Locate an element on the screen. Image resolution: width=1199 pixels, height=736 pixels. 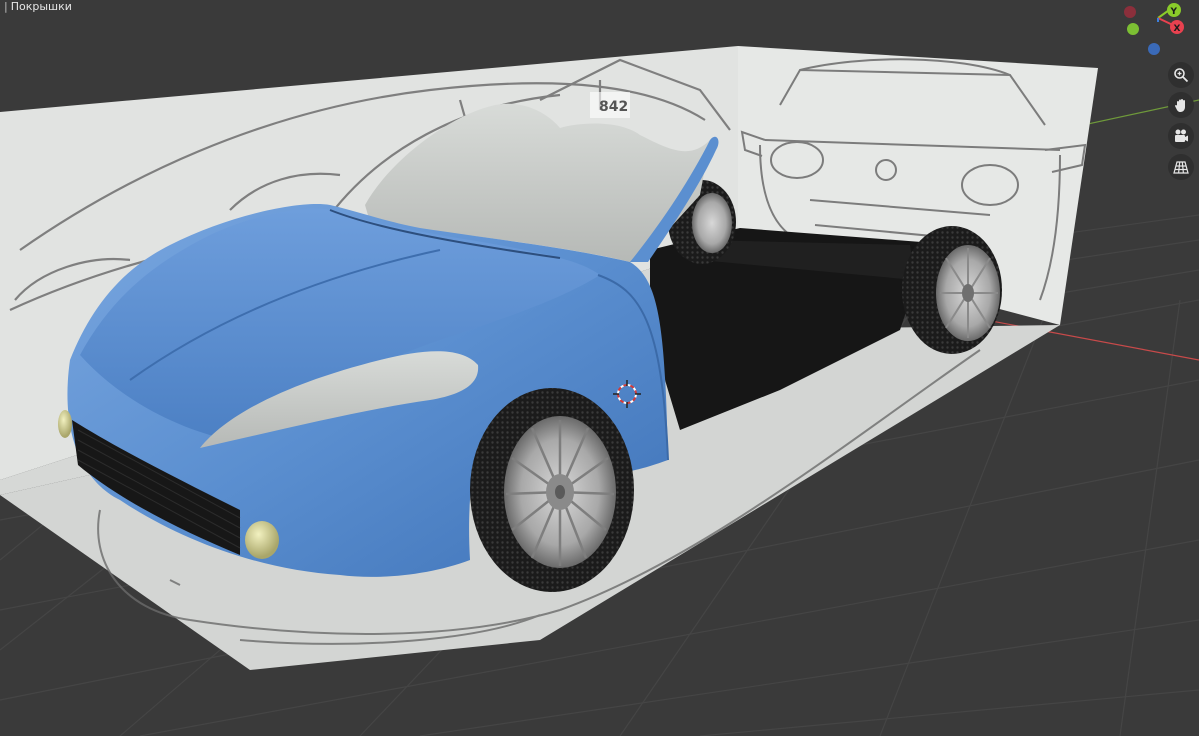
active-object-label: | Покрышки is located at coordinates (38, 6).